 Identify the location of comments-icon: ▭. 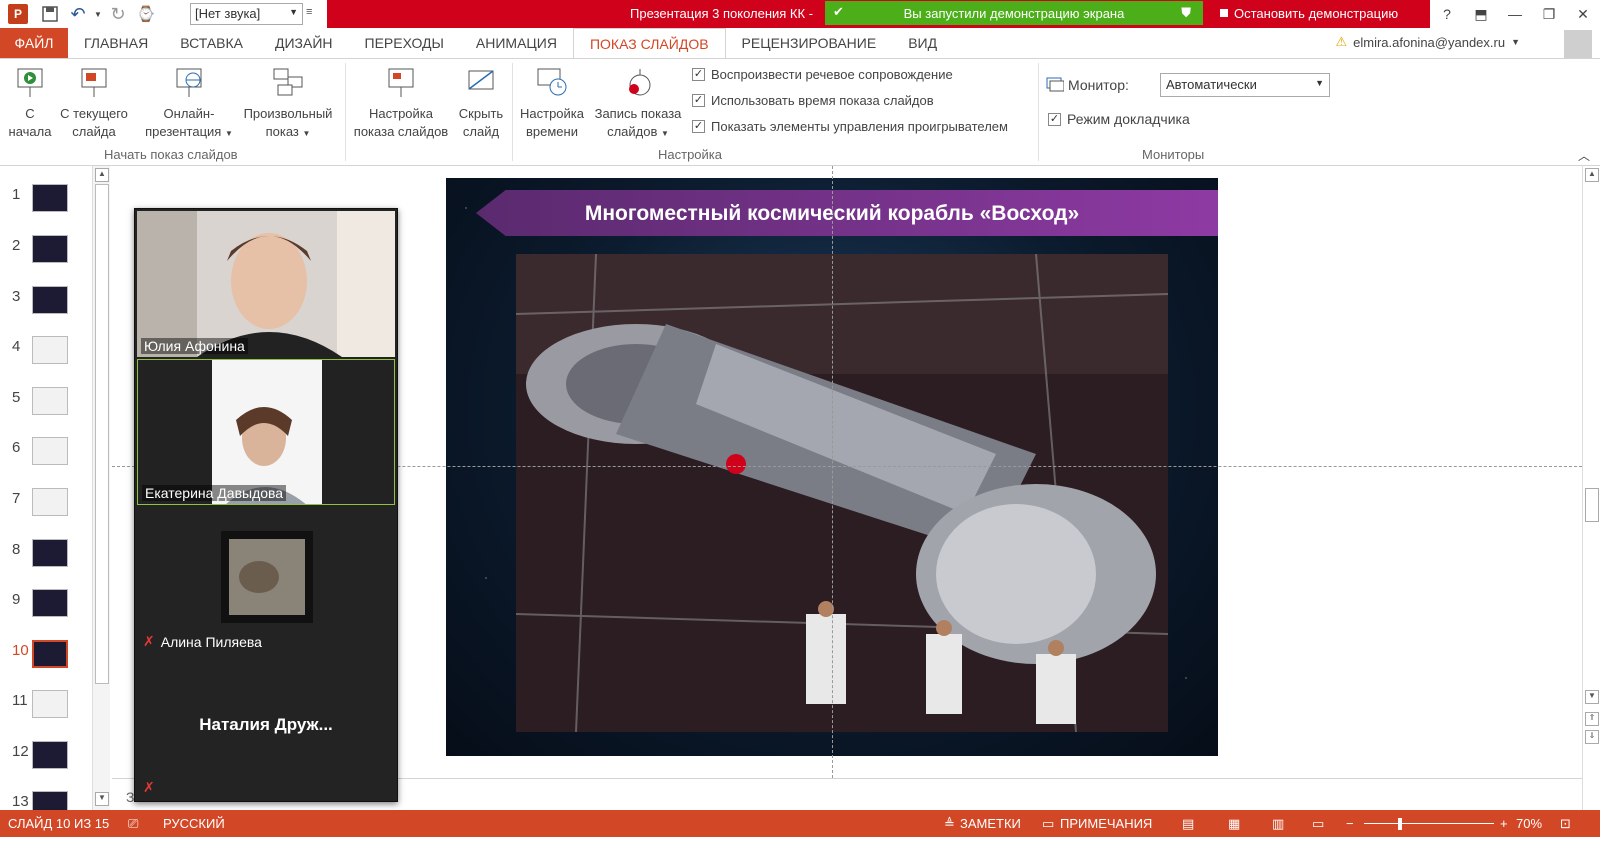
(1048, 824).